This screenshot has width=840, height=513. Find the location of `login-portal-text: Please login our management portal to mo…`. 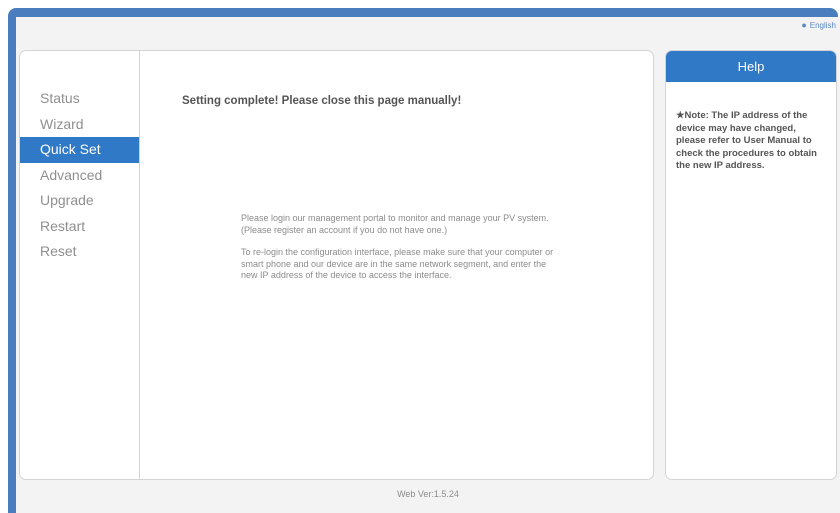

login-portal-text: Please login our management portal to mo… is located at coordinates (395, 224).